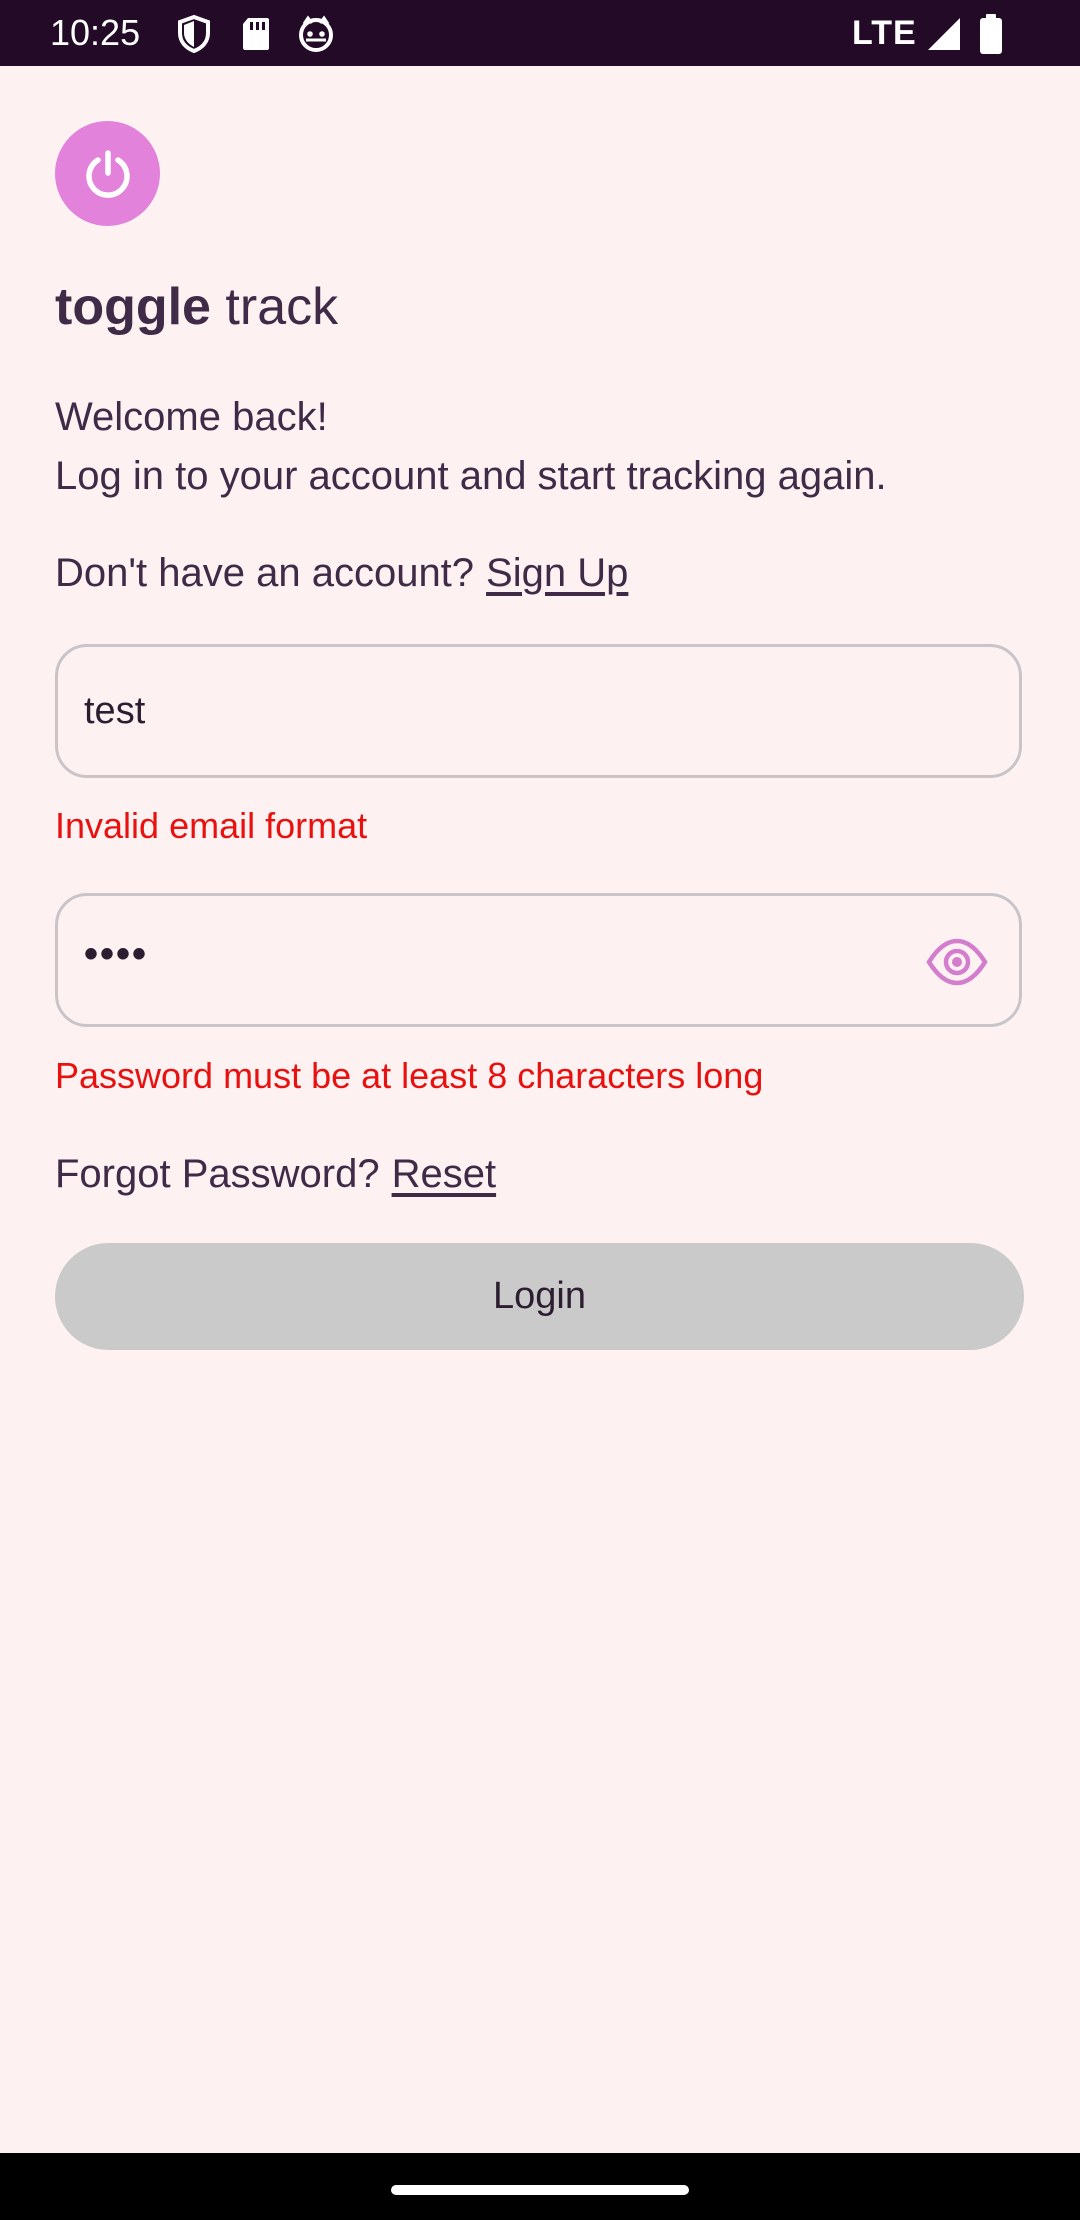  Describe the element at coordinates (539, 1296) in the screenshot. I see `login-button: Login` at that location.